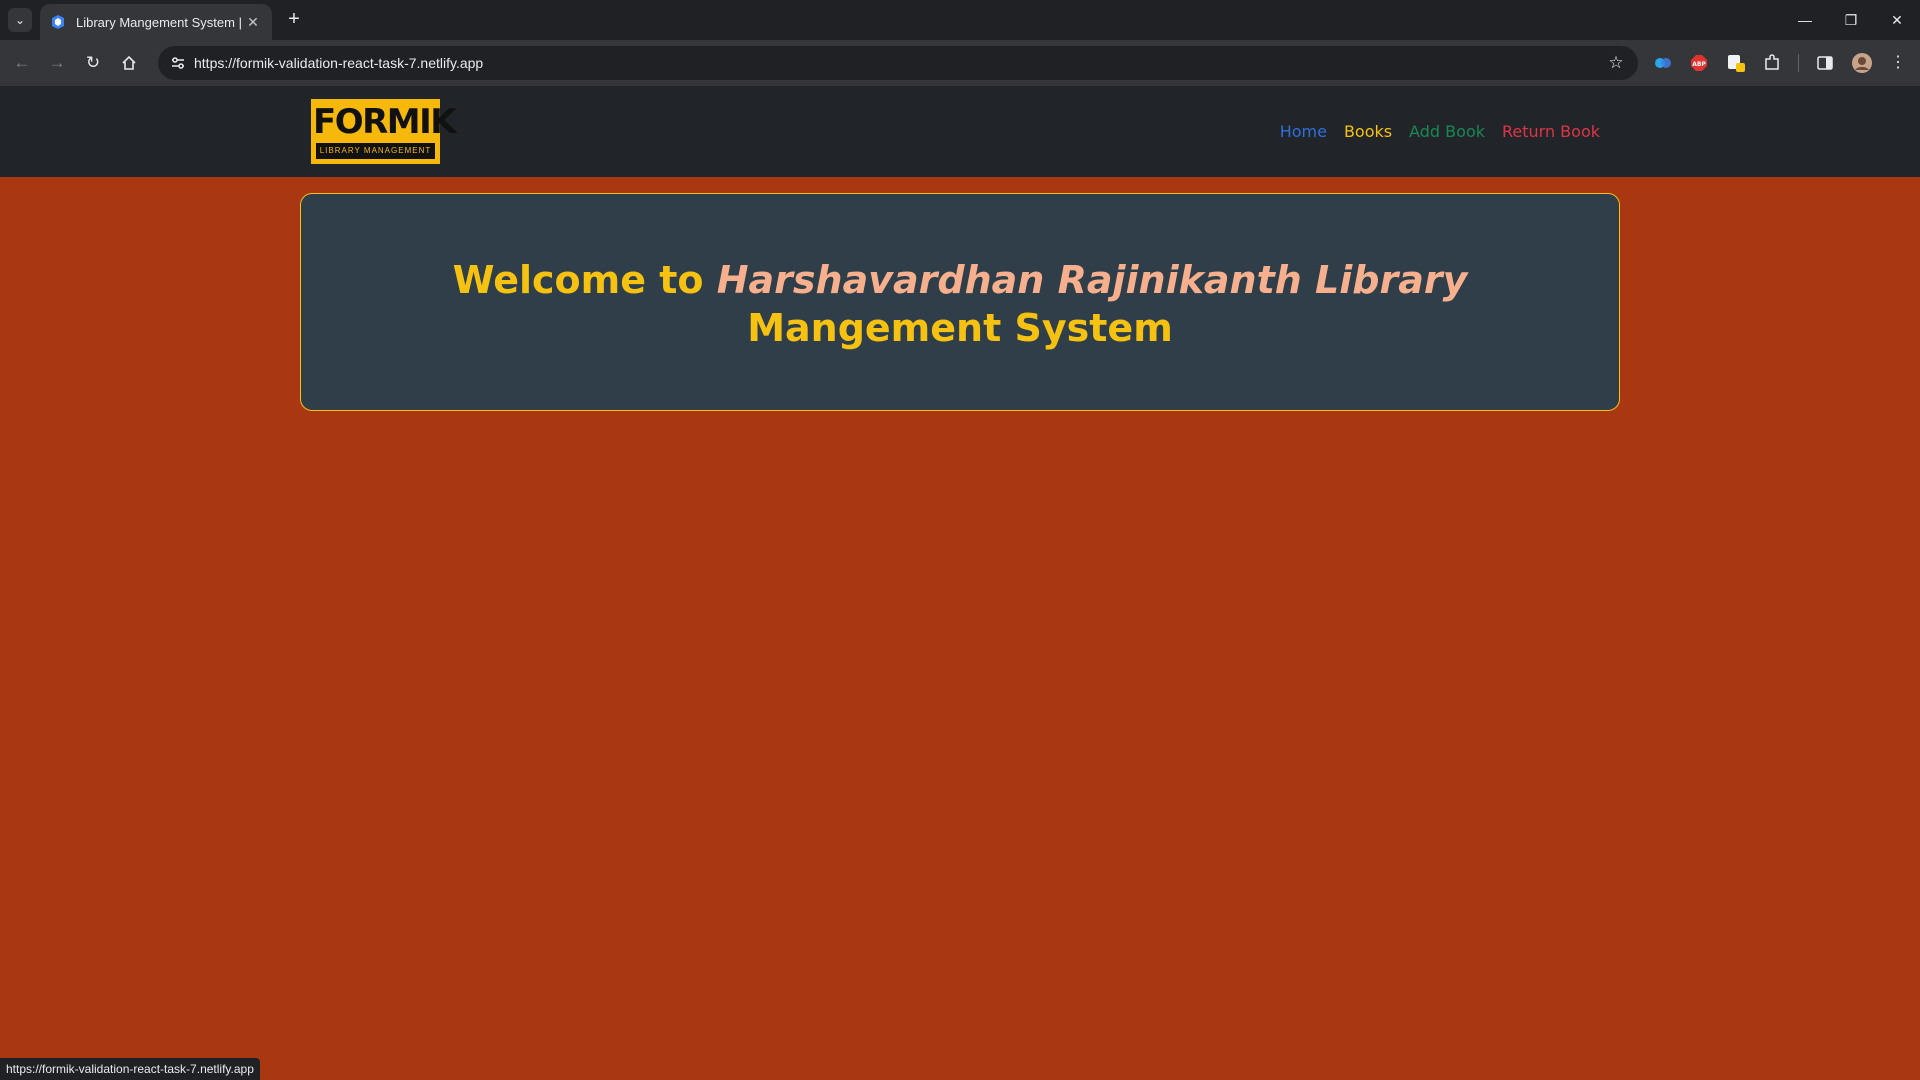  Describe the element at coordinates (1851, 20) in the screenshot. I see `restore-icon: ❐` at that location.